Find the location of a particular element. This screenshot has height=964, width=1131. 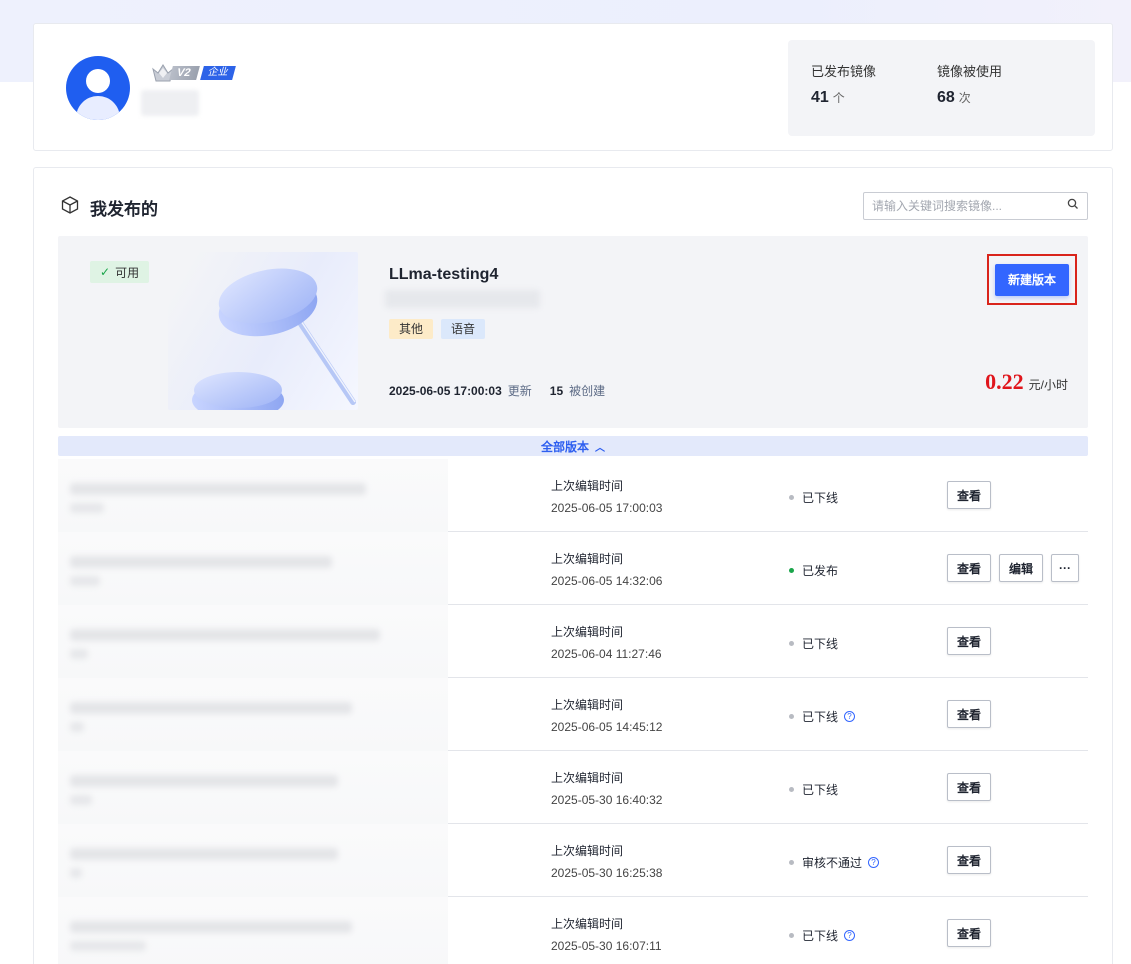

blurred-description is located at coordinates (462, 299).